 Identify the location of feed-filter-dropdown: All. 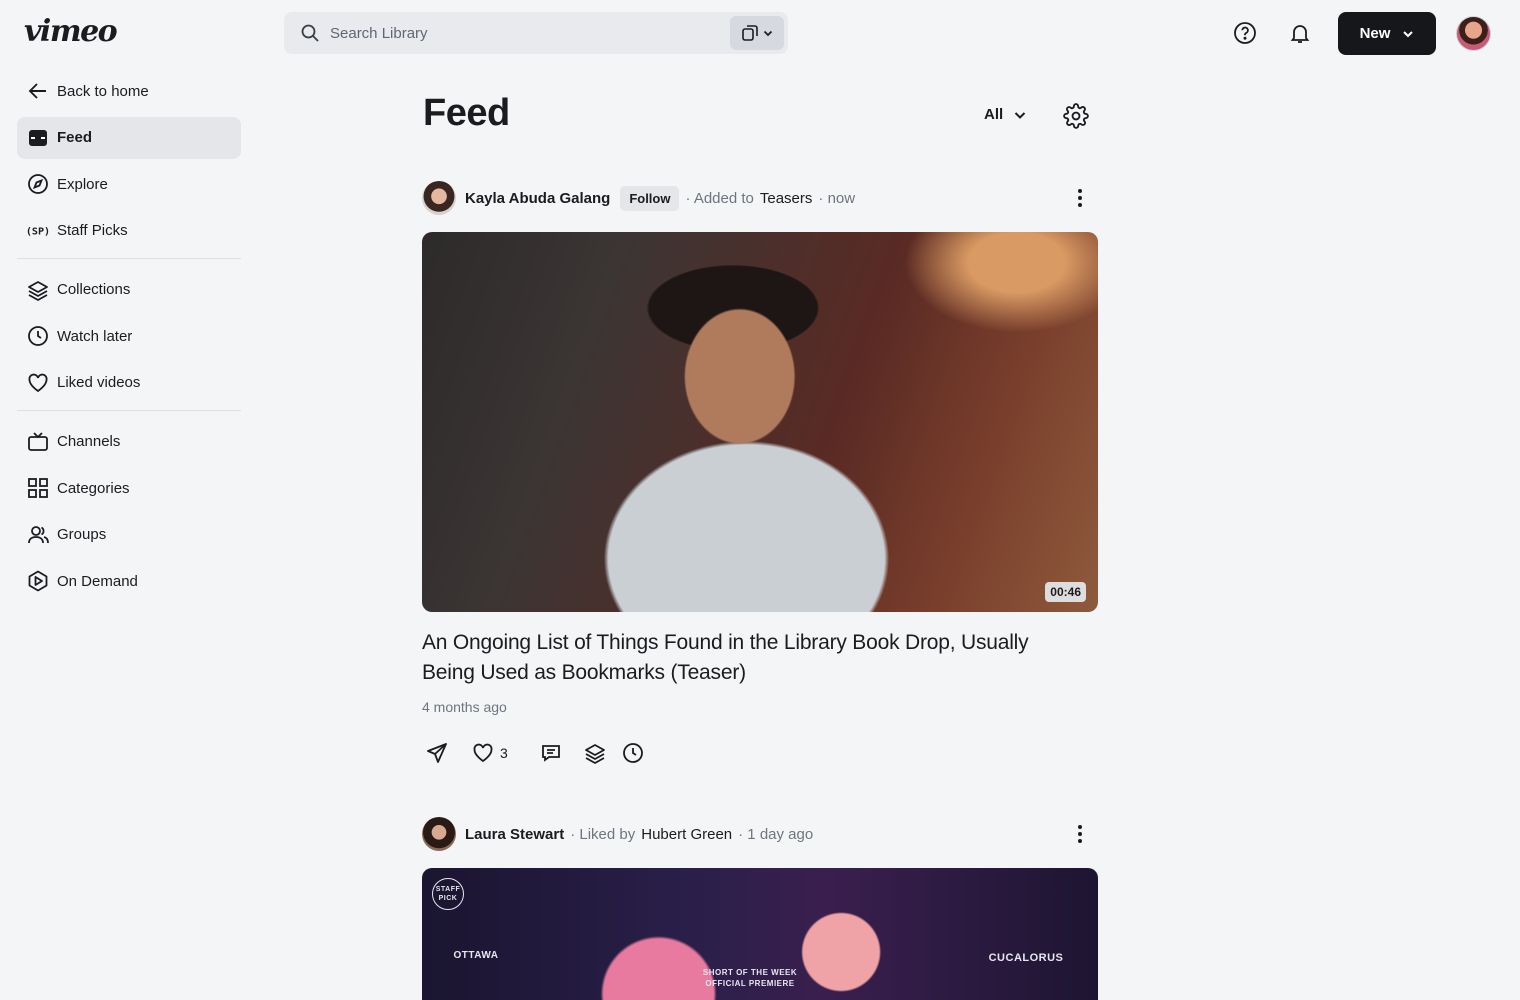
(1005, 114).